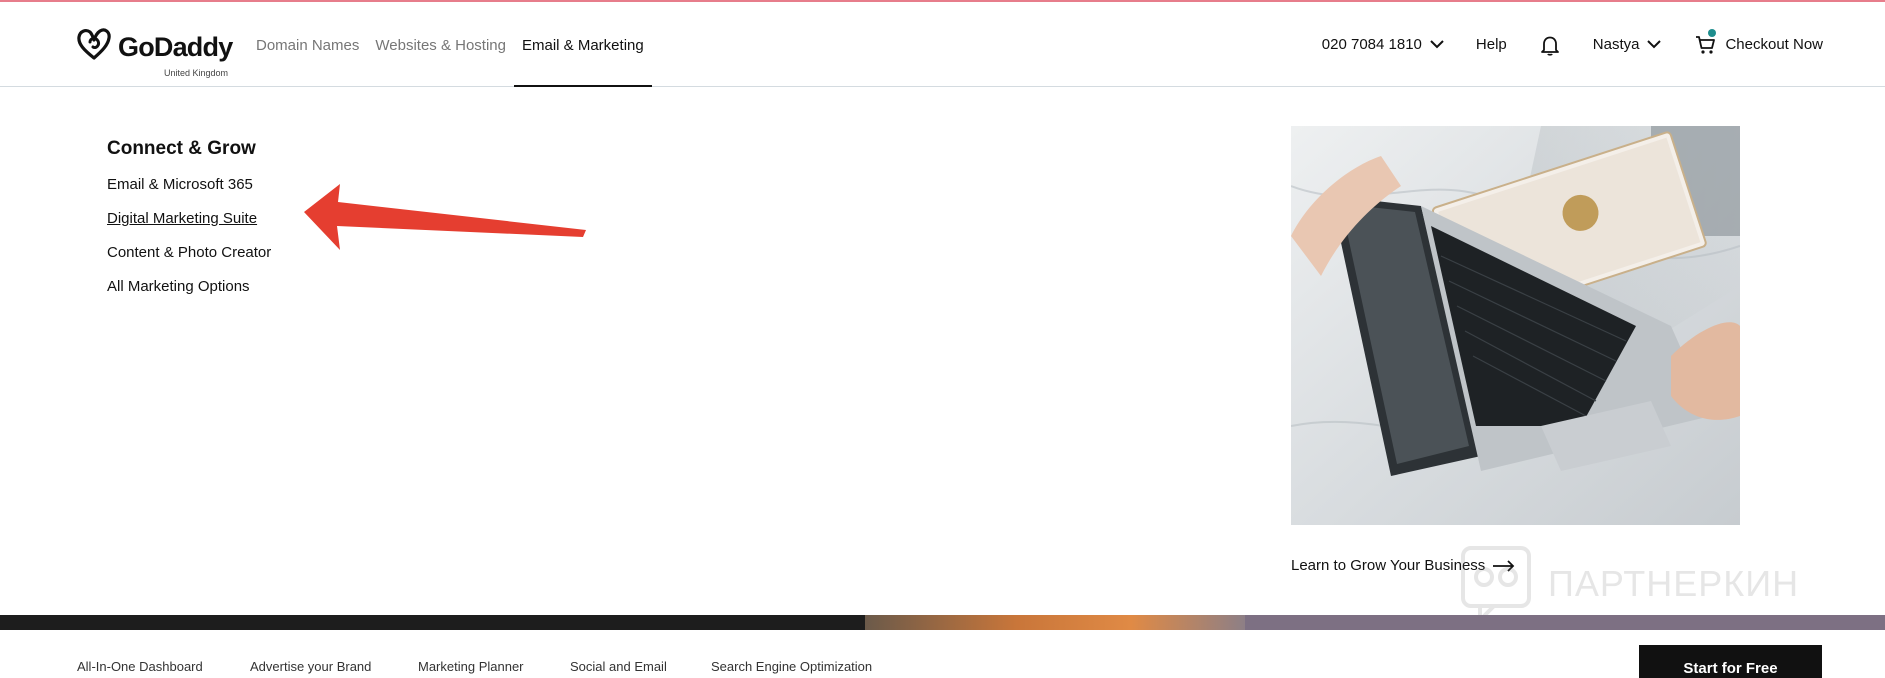  Describe the element at coordinates (307, 44) in the screenshot. I see `nav-domain-names: Domain Names` at that location.